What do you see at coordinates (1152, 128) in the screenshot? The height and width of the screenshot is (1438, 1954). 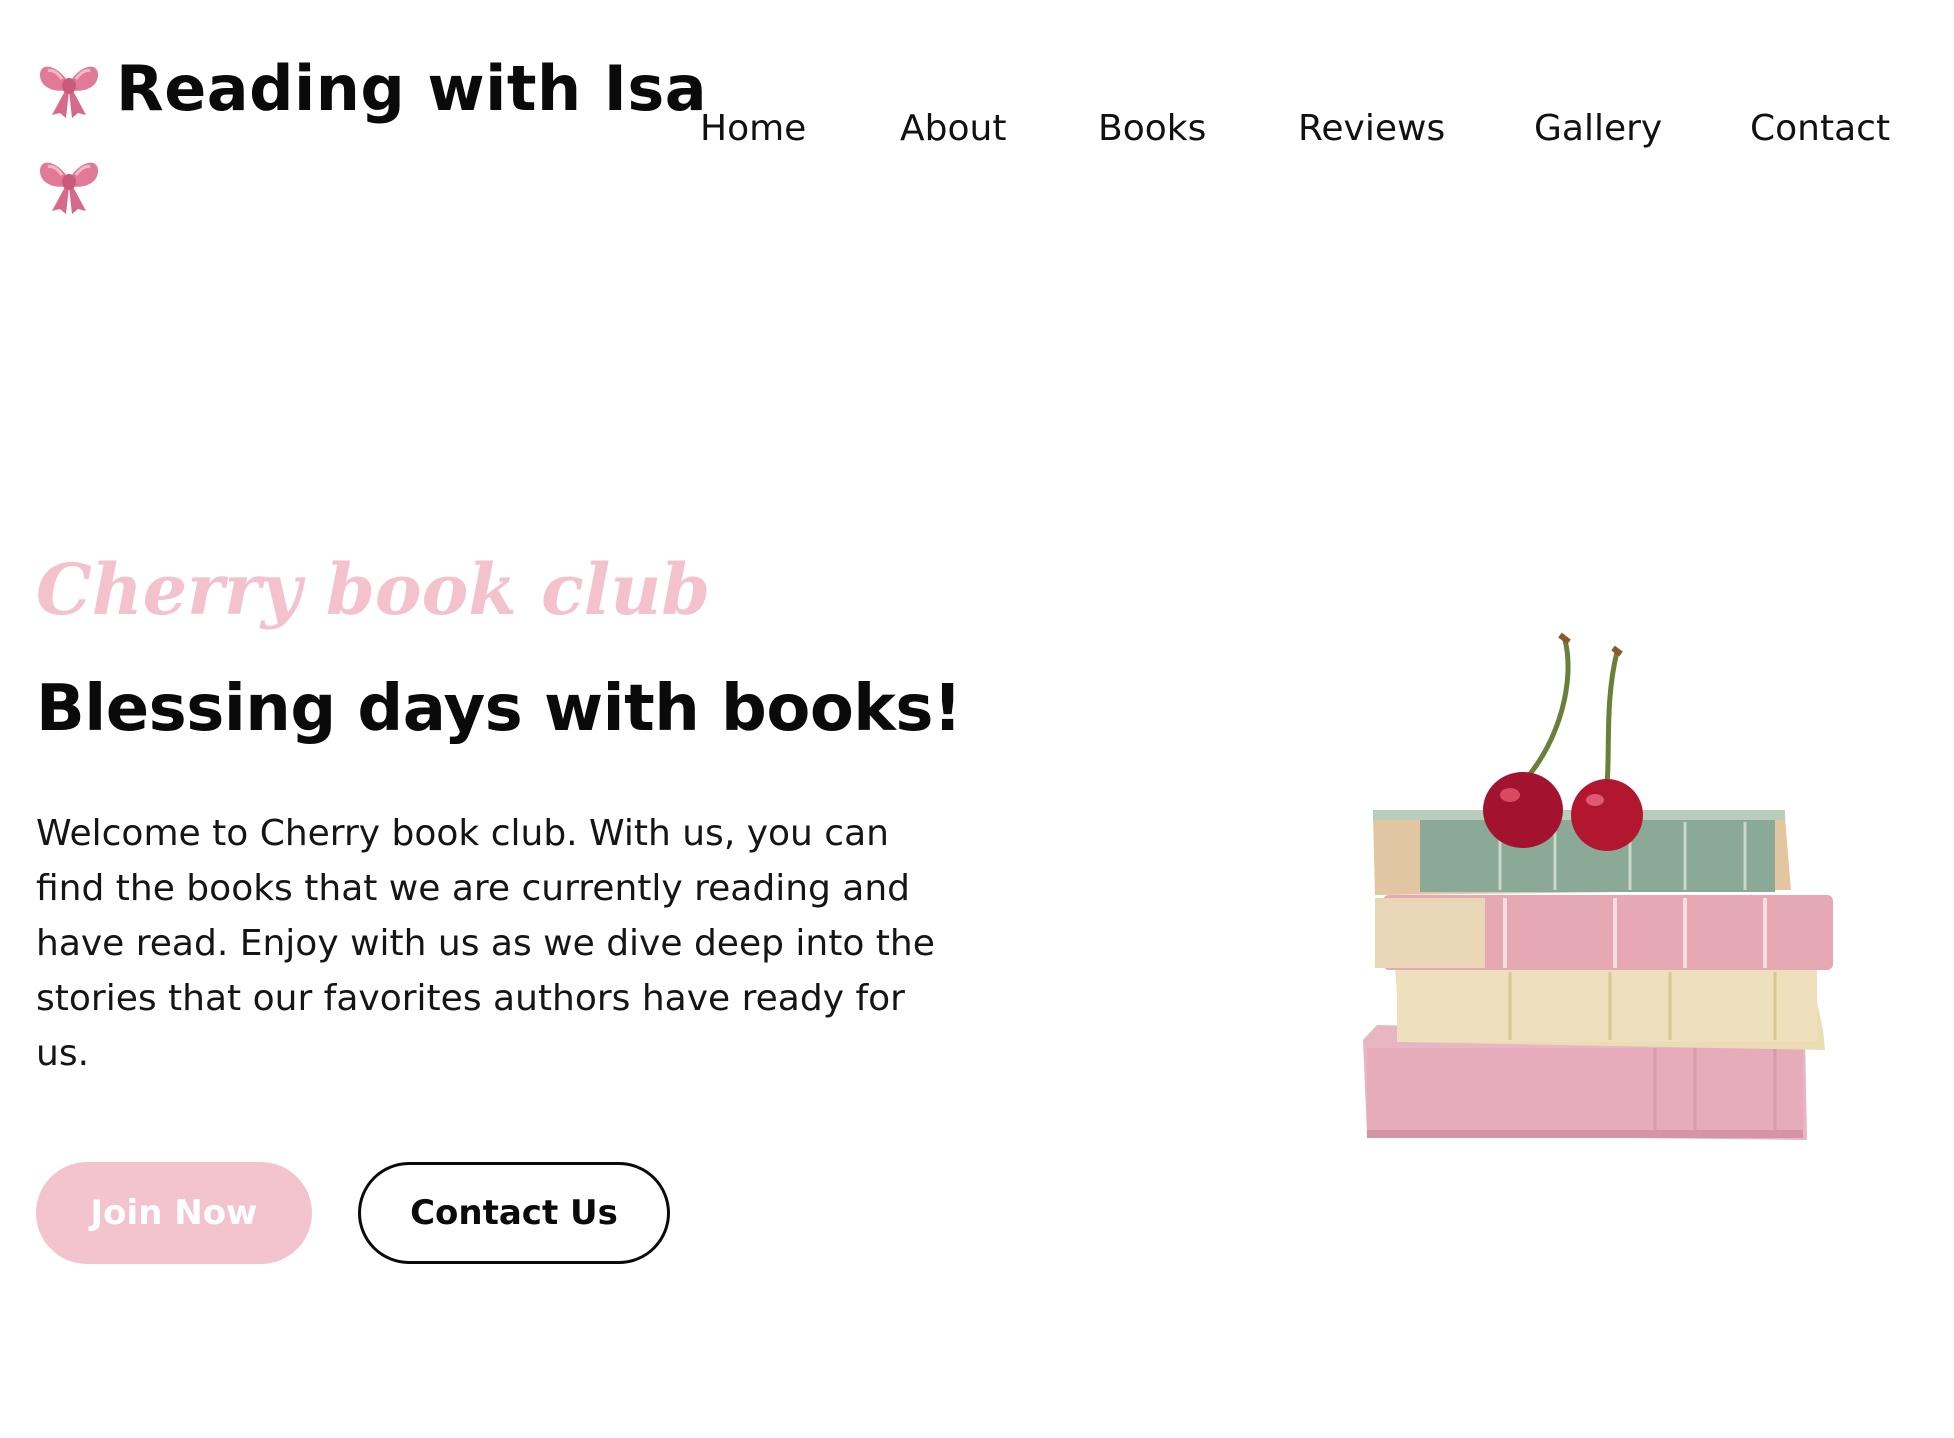 I see `nav-books: Books` at bounding box center [1152, 128].